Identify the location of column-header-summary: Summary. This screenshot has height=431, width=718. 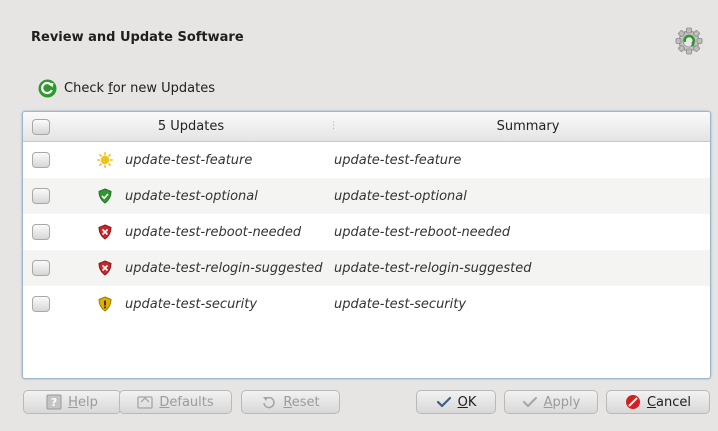
(528, 126).